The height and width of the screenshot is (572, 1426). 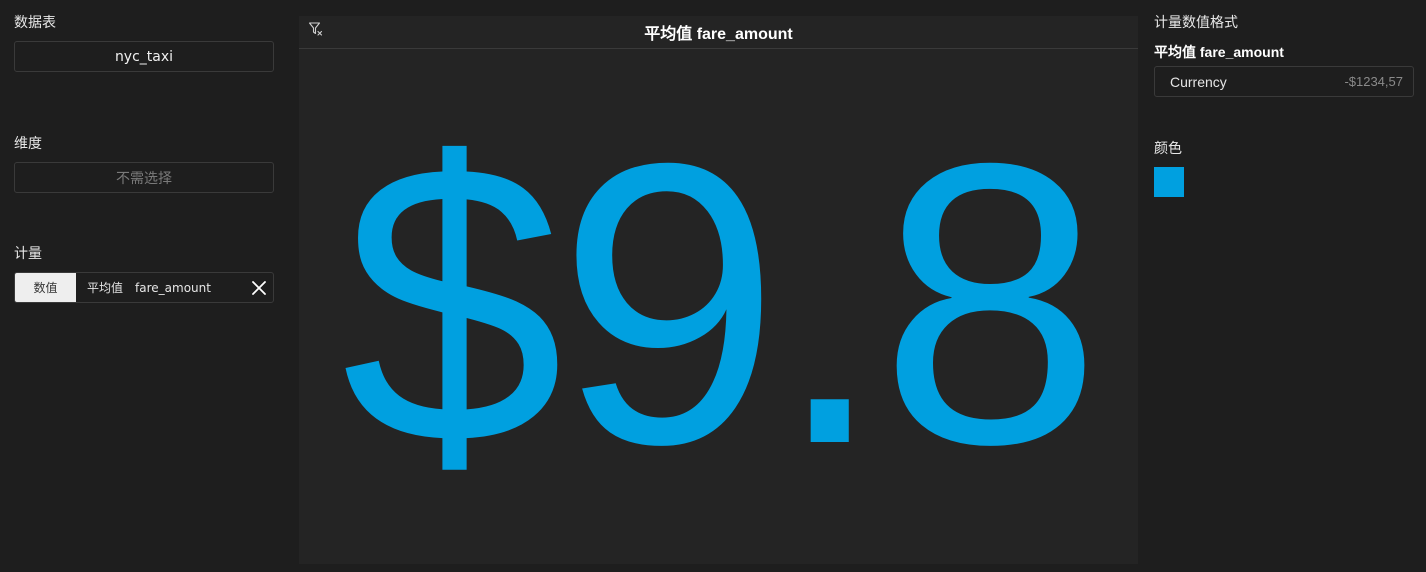 I want to click on color-swatch, so click(x=1169, y=182).